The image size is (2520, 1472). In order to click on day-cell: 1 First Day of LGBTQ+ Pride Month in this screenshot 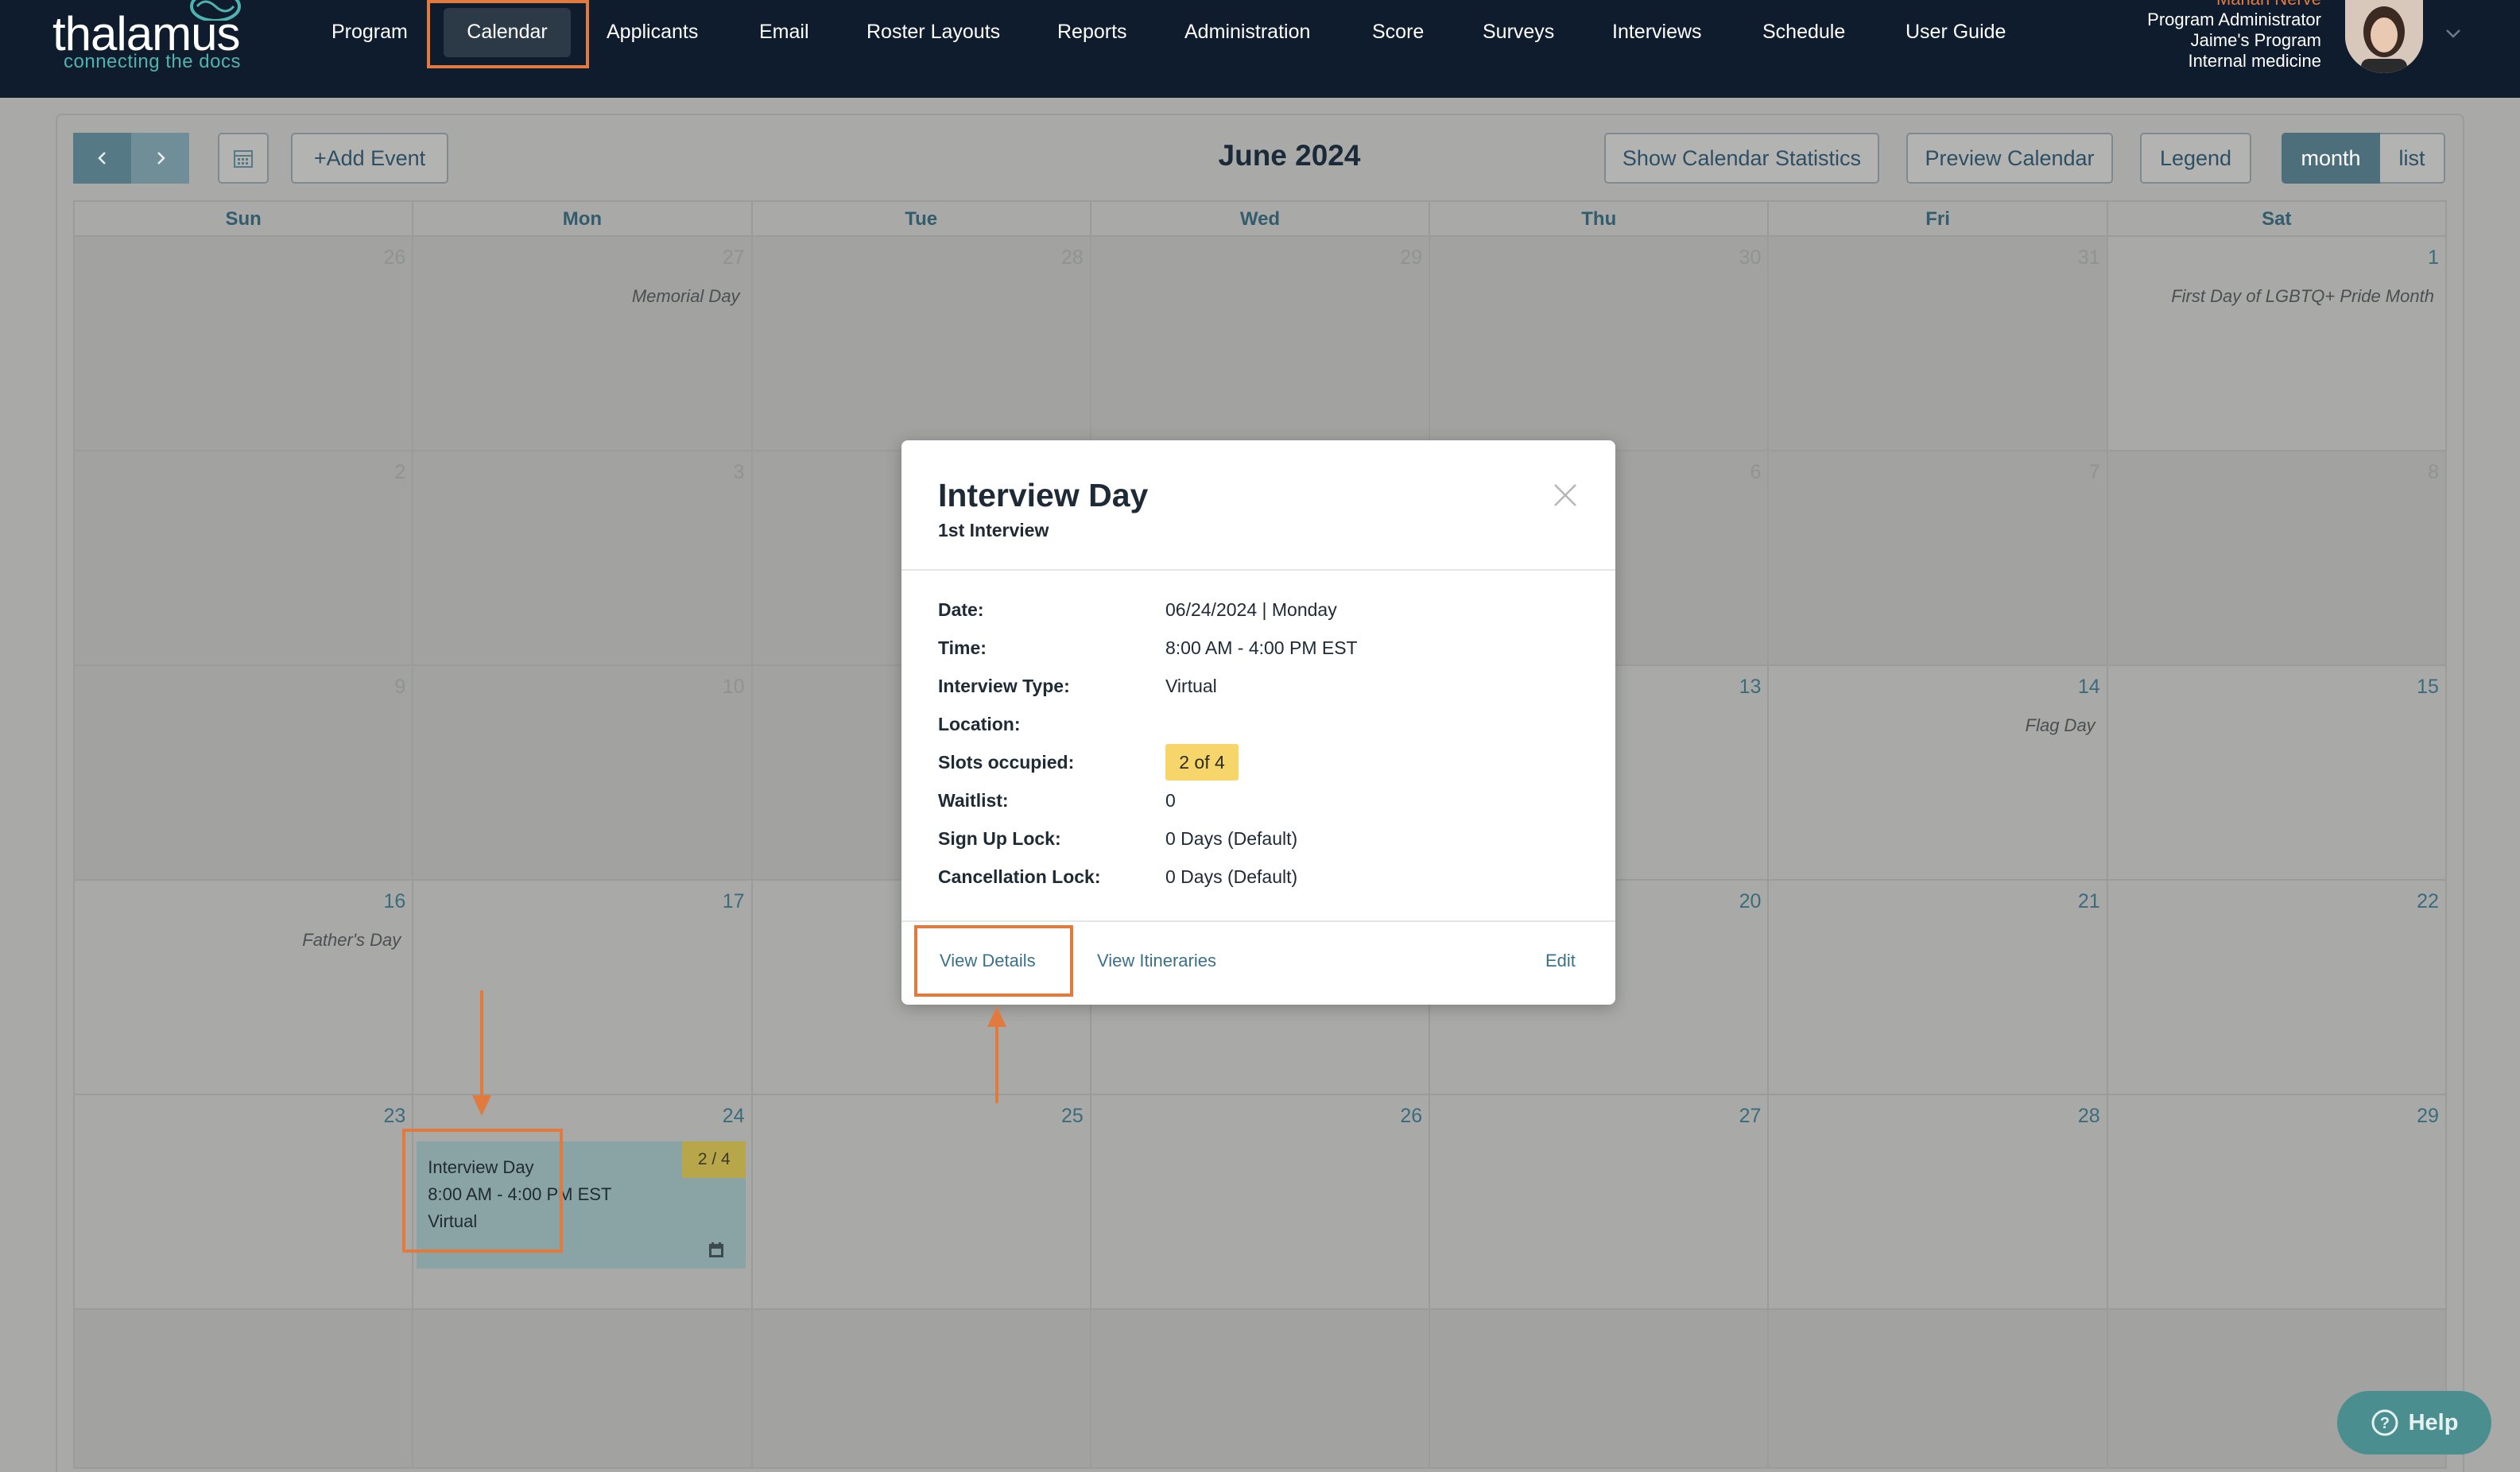, I will do `click(2276, 343)`.